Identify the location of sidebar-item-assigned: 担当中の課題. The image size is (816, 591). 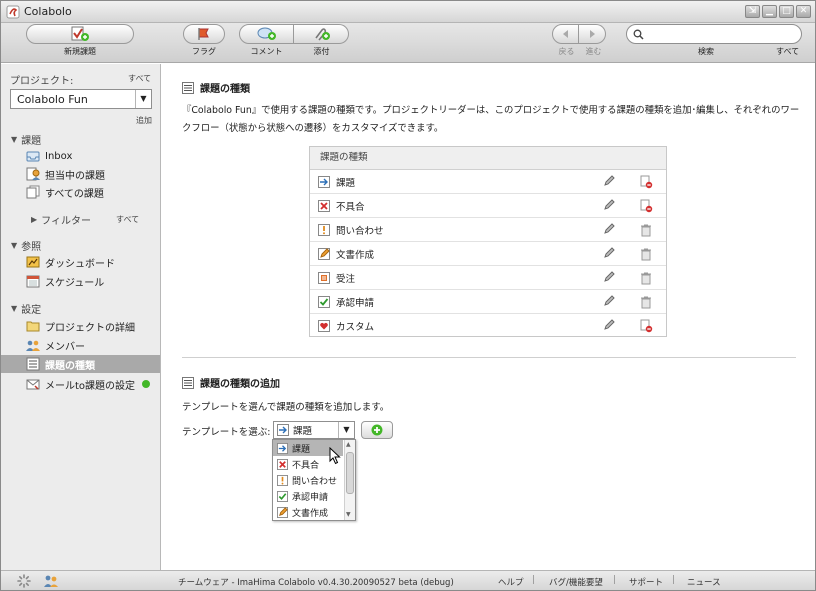
(80, 174).